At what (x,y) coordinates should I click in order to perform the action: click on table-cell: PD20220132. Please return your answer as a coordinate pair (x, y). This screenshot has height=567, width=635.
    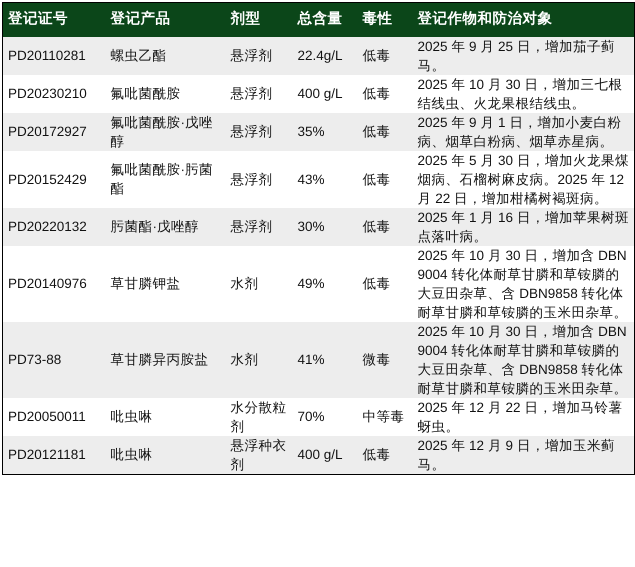
    Looking at the image, I should click on (54, 227).